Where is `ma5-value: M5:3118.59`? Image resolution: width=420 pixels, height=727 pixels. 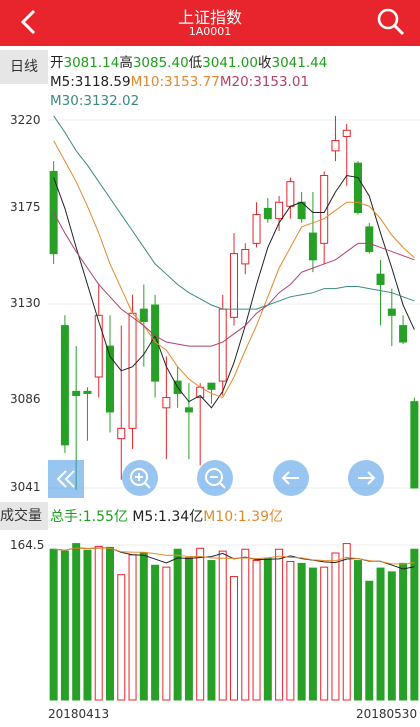
ma5-value: M5:3118.59 is located at coordinates (90, 82).